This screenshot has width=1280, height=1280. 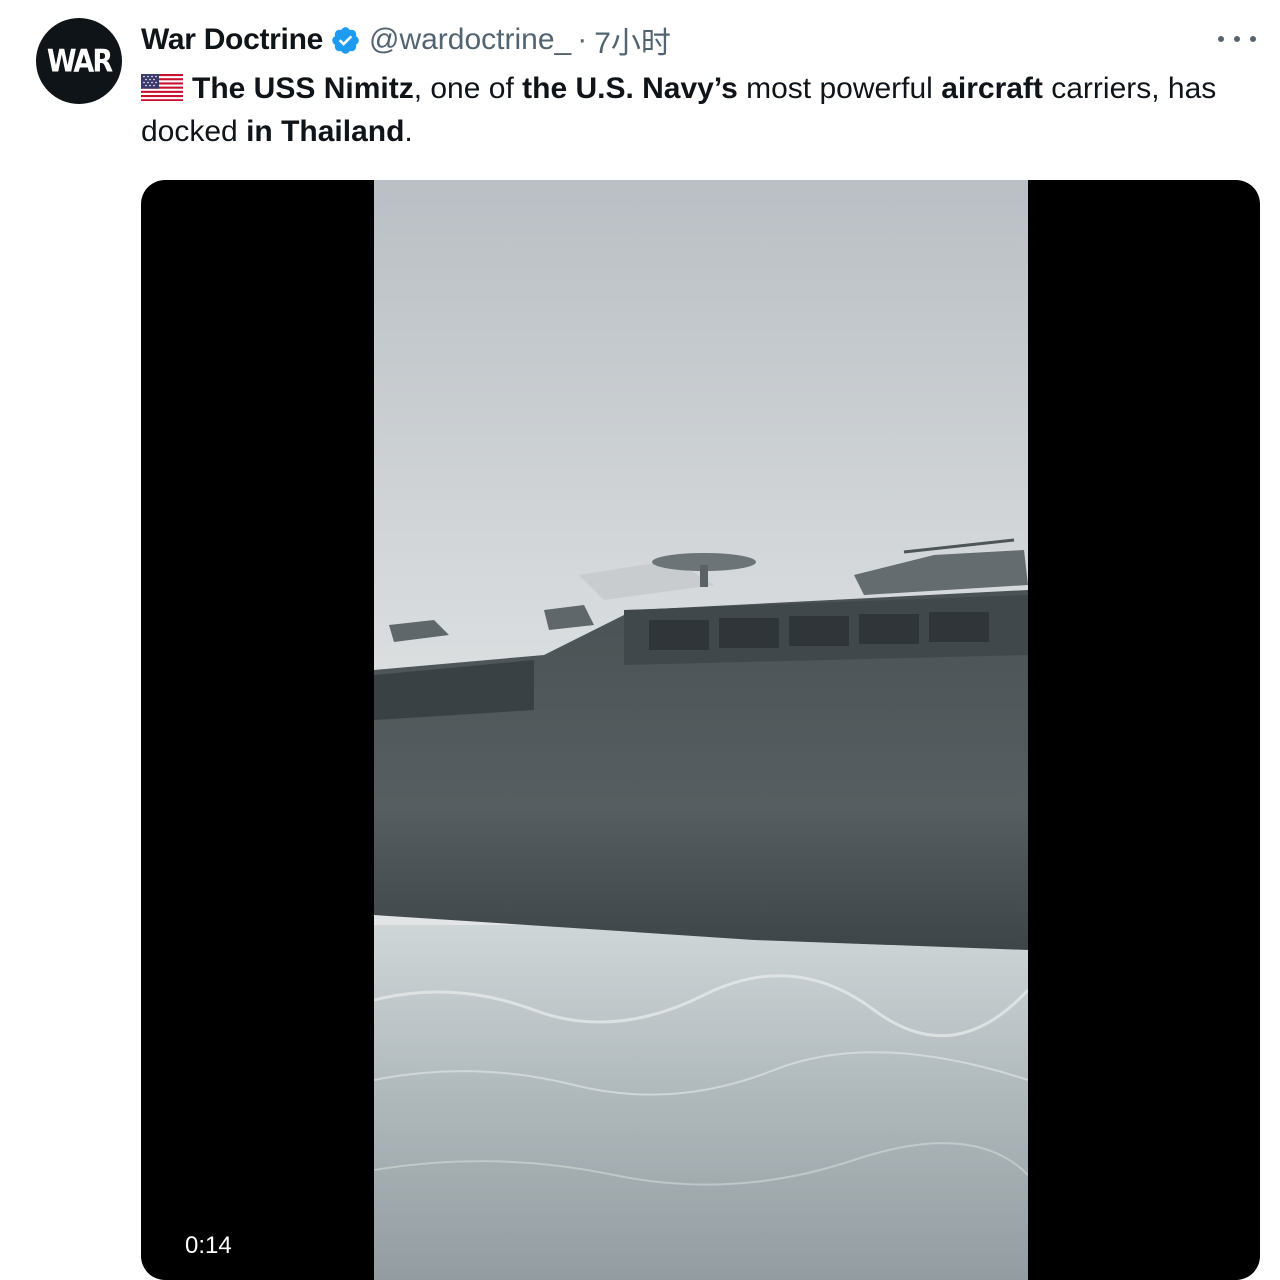 What do you see at coordinates (630, 88) in the screenshot?
I see `tweet-text-segment: the U.S. Navy’s` at bounding box center [630, 88].